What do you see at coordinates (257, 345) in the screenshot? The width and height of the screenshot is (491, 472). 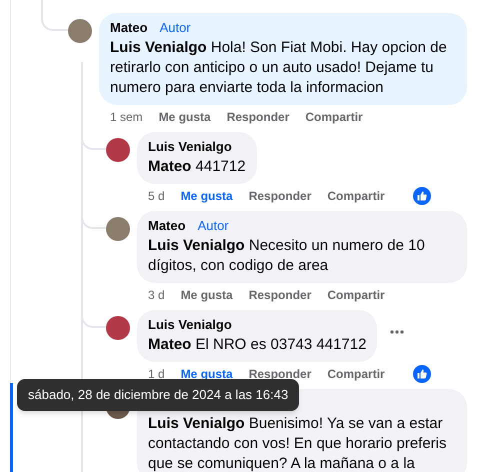 I see `comment-text: Mateo El NRO es 03743 441712` at bounding box center [257, 345].